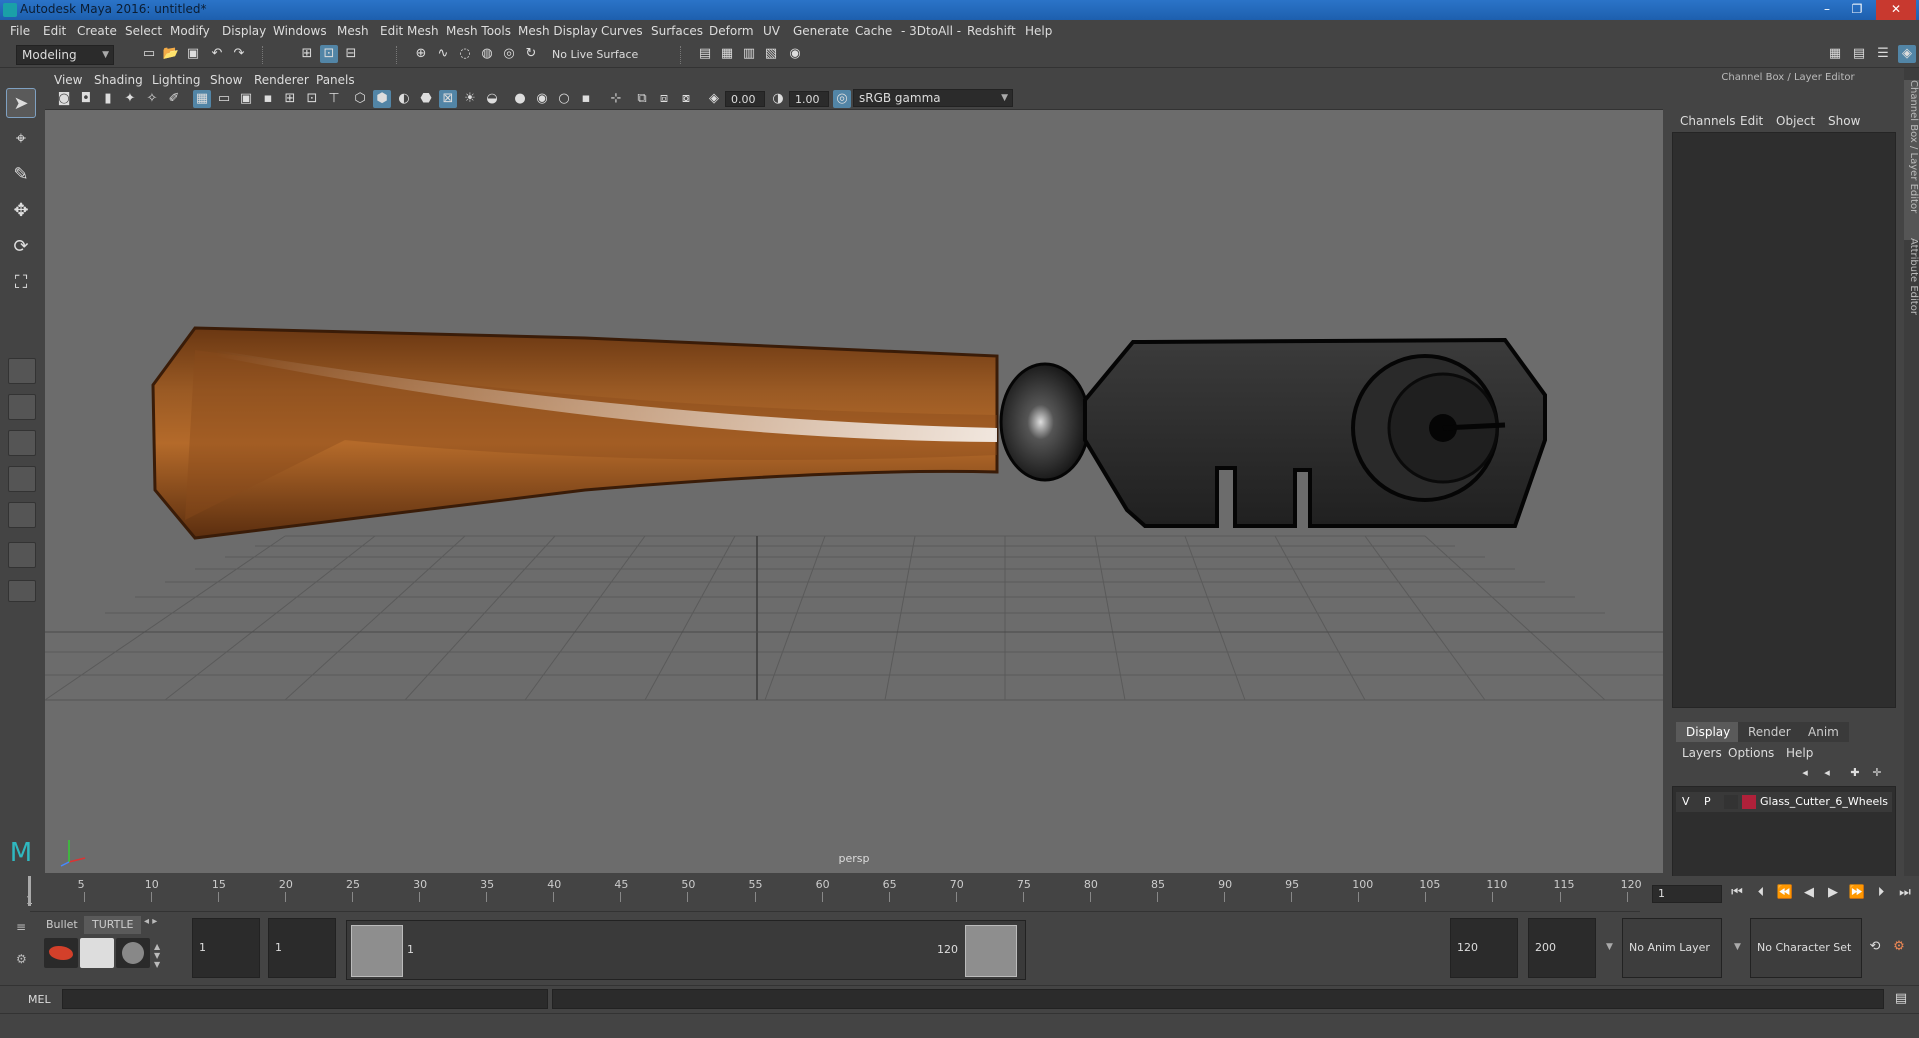 This screenshot has height=1038, width=1919. What do you see at coordinates (335, 80) in the screenshot?
I see `panel-menu-panels: Panels` at bounding box center [335, 80].